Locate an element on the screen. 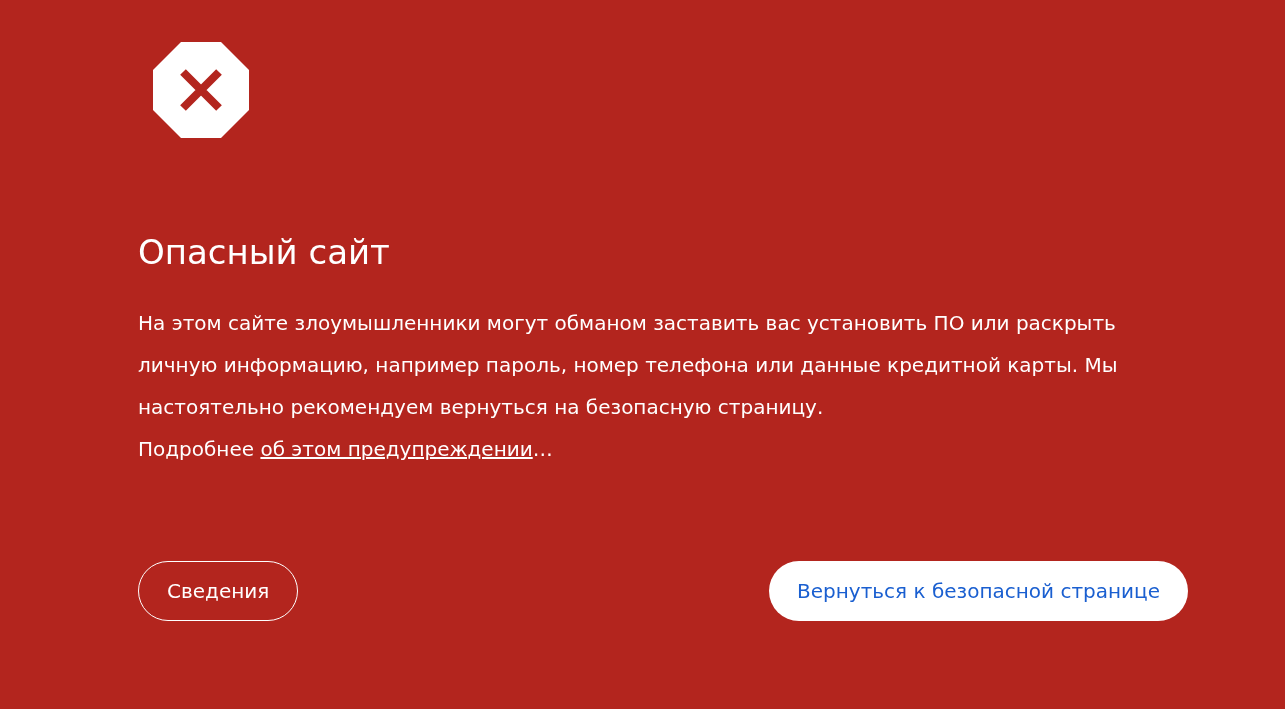 Image resolution: width=1285 pixels, height=709 pixels. close-icon is located at coordinates (201, 90).